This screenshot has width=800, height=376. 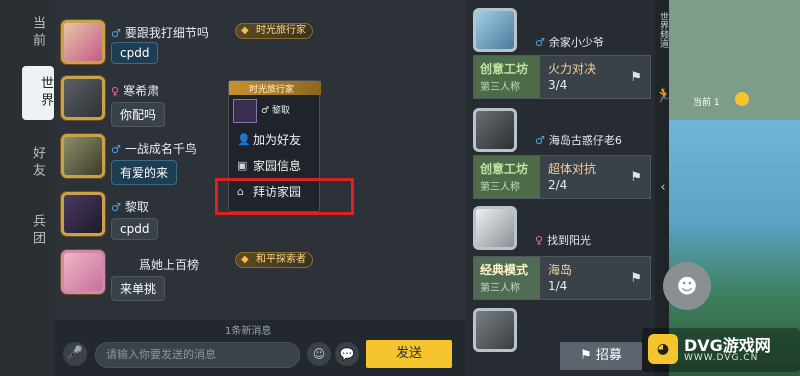 What do you see at coordinates (160, 149) in the screenshot?
I see `sender-name-text: 一战成名千鸟` at bounding box center [160, 149].